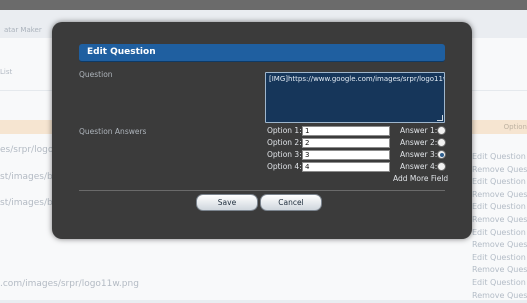  Describe the element at coordinates (419, 166) in the screenshot. I see `answer-label: Answer 4:` at that location.